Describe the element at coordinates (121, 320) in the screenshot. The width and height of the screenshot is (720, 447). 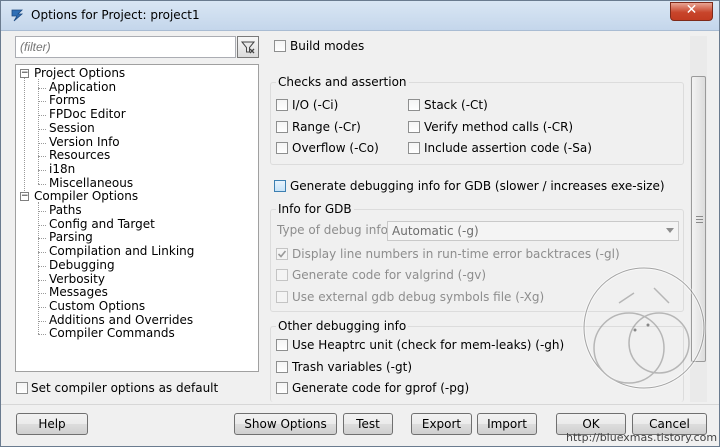
I see `tree-item: Additions and Overrides` at that location.